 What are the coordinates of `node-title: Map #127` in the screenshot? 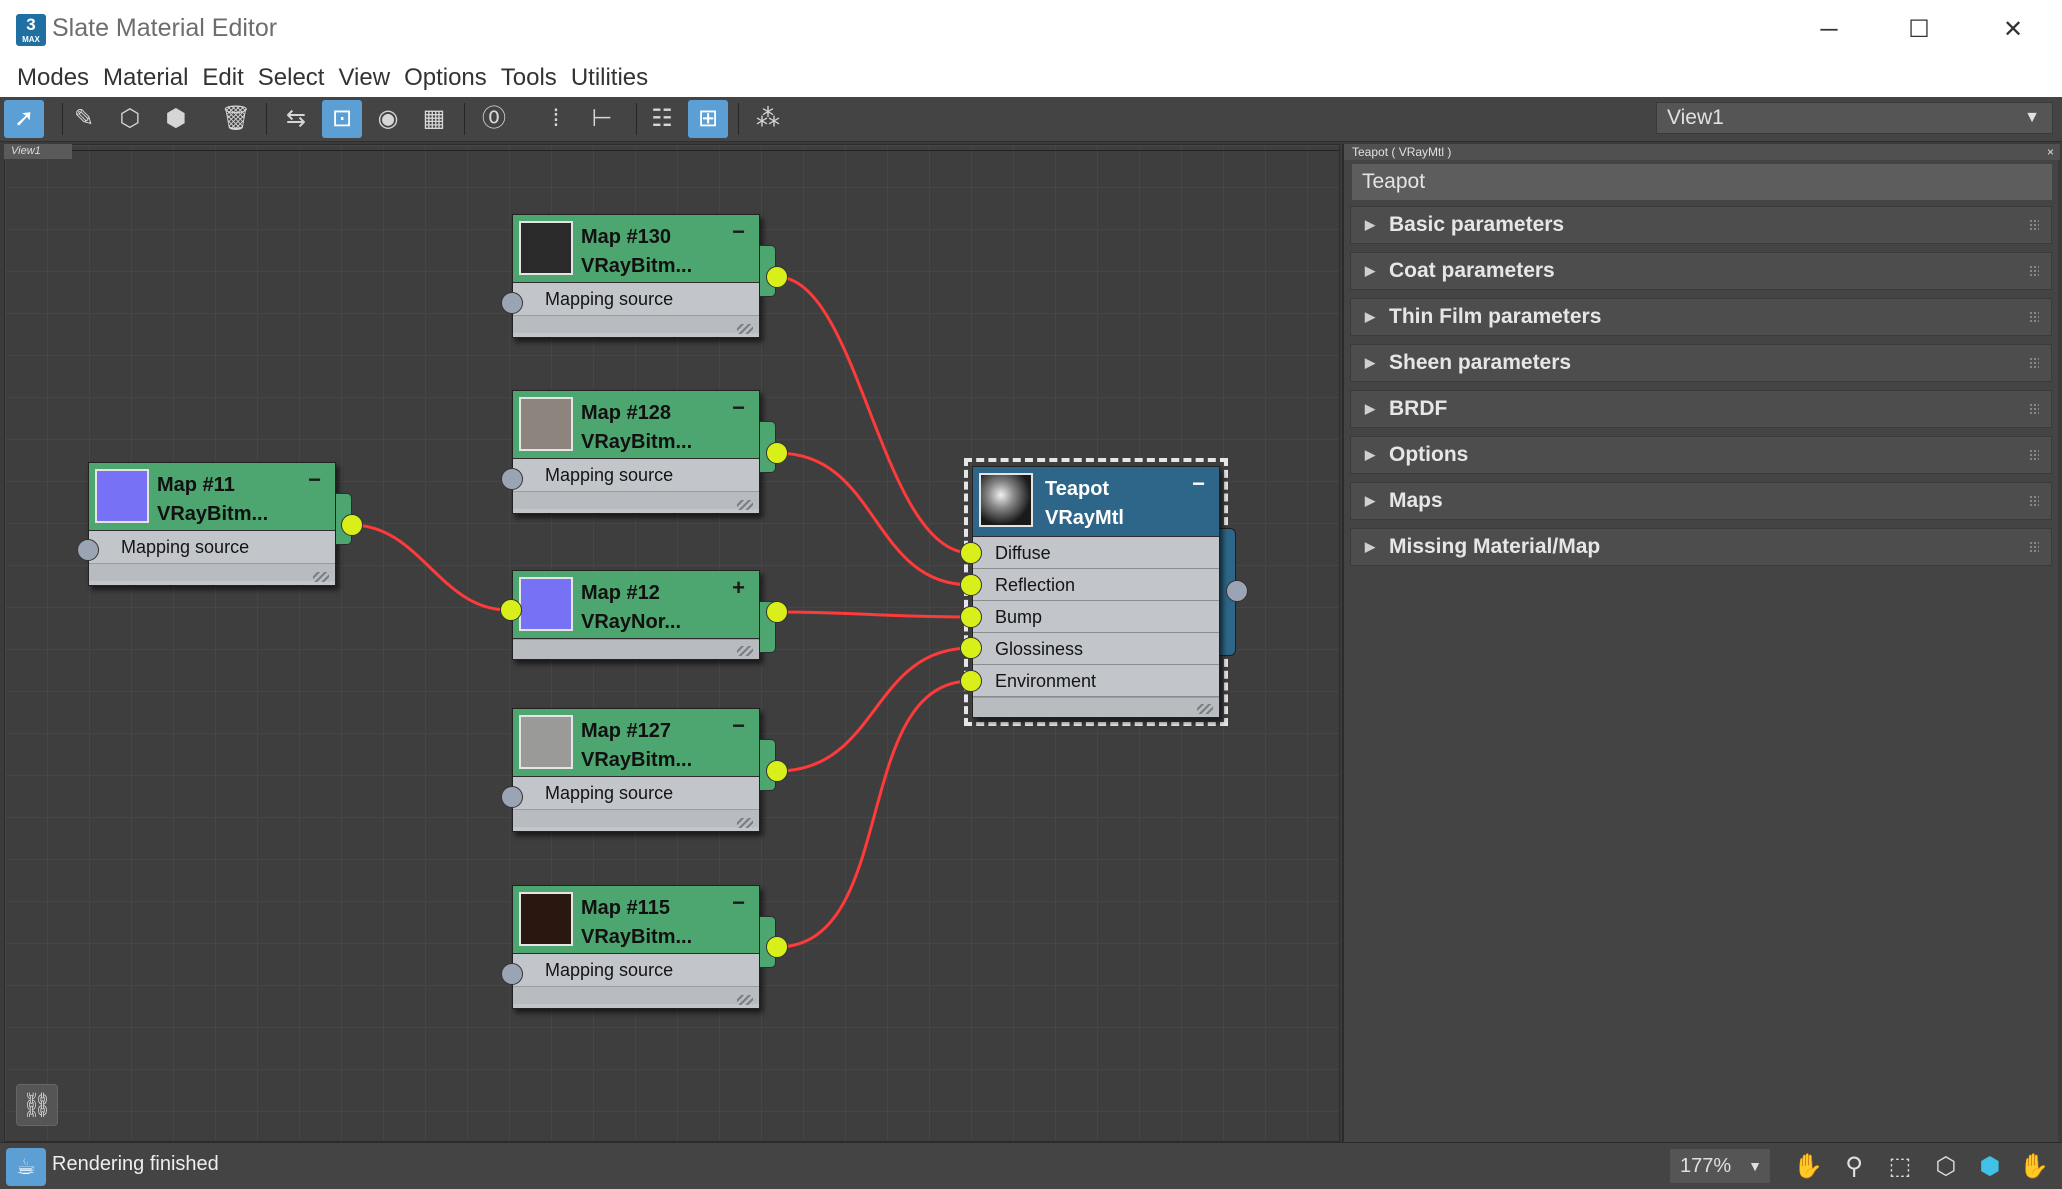 It's located at (626, 731).